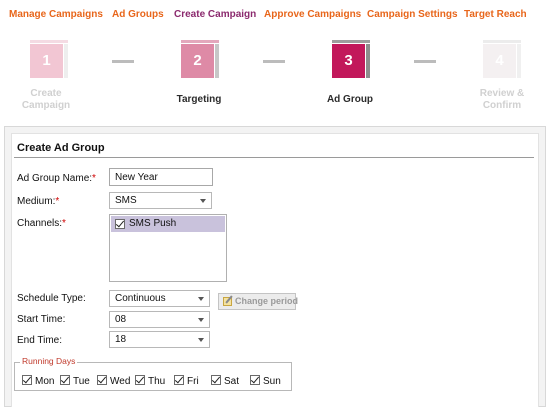  What do you see at coordinates (46, 61) in the screenshot?
I see `step-1-number: 1` at bounding box center [46, 61].